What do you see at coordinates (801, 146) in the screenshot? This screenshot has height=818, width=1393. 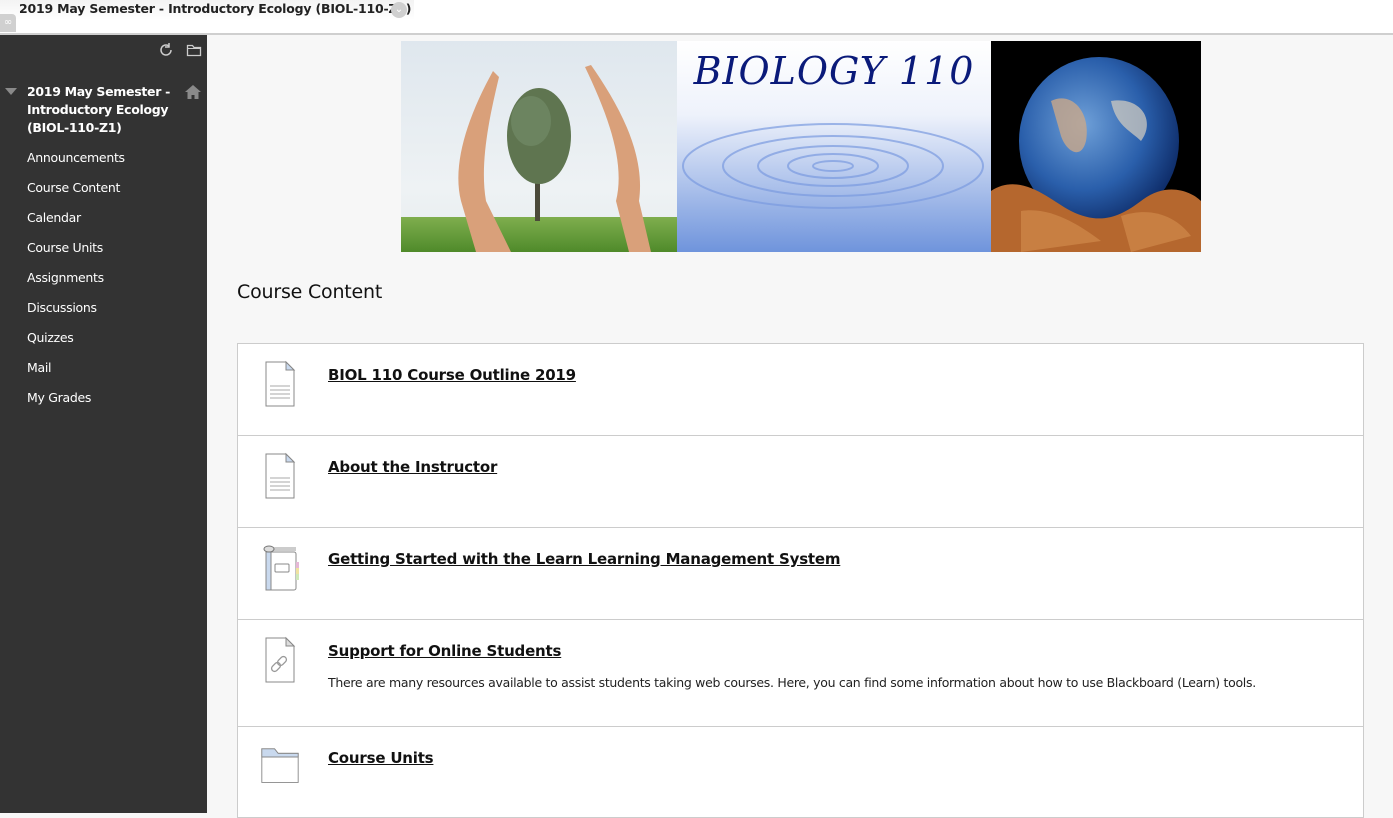 I see `course-banner: BIOLOGY 110` at bounding box center [801, 146].